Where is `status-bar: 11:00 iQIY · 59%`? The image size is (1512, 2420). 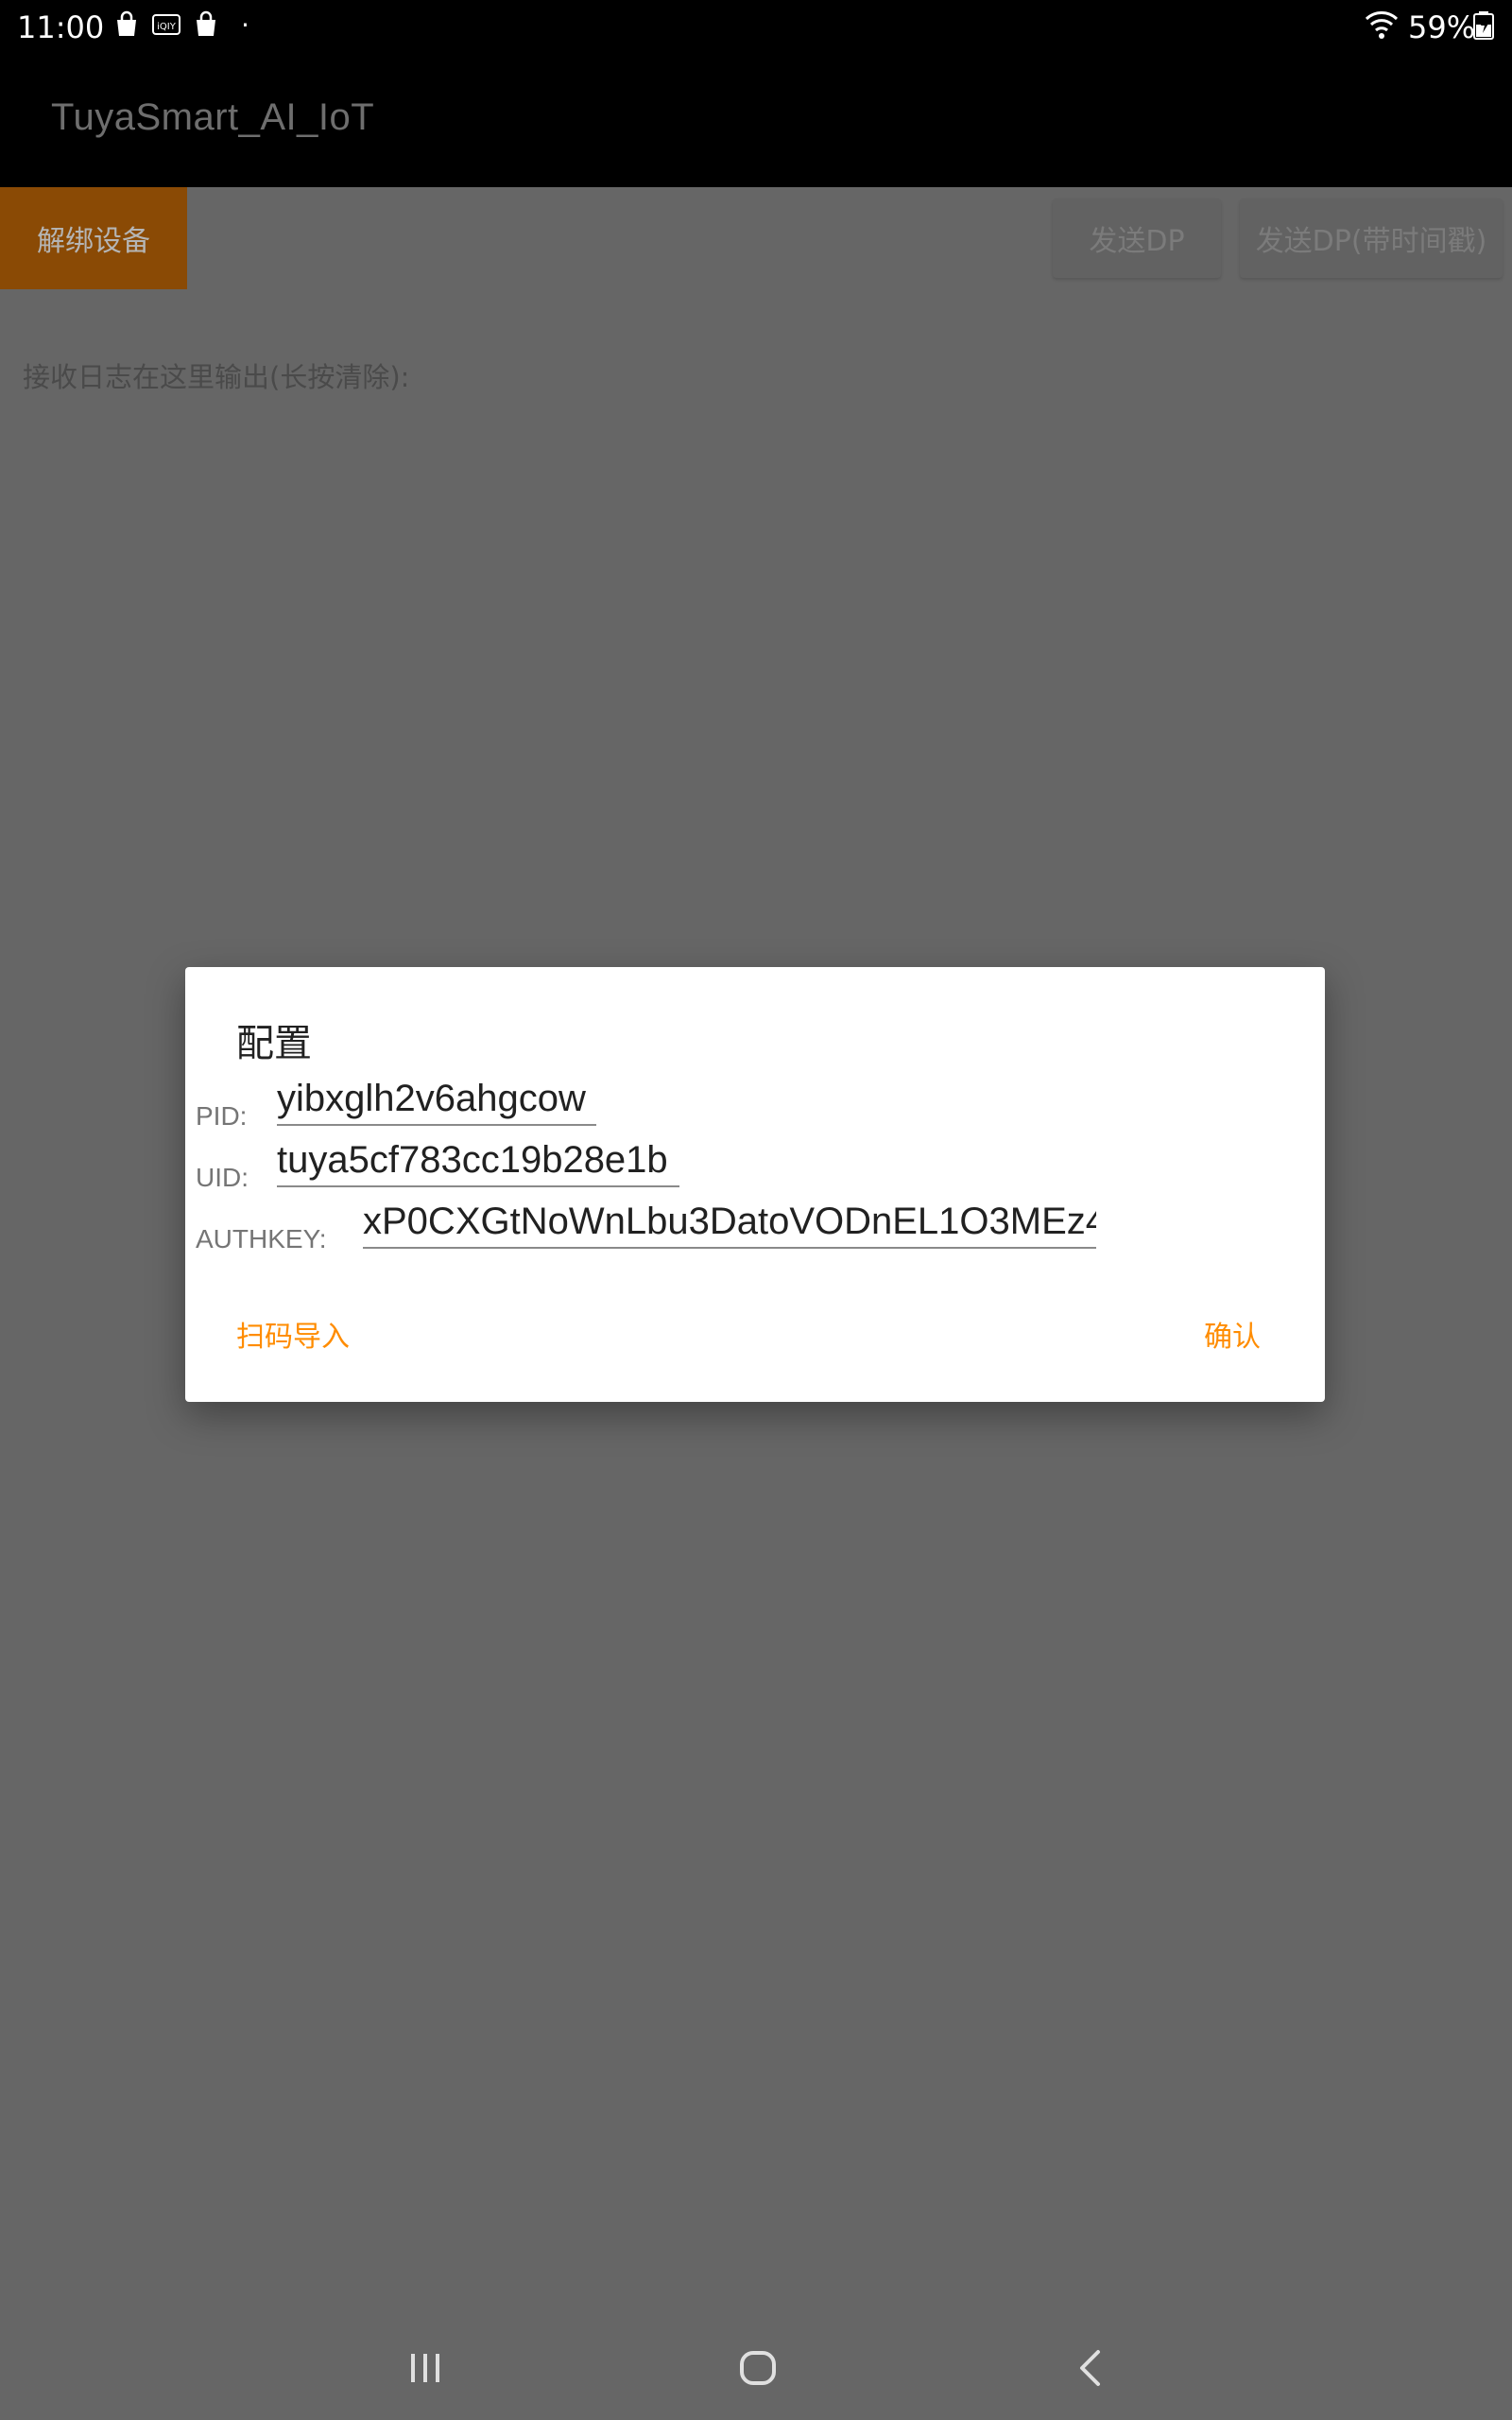
status-bar: 11:00 iQIY · 59% is located at coordinates (756, 26).